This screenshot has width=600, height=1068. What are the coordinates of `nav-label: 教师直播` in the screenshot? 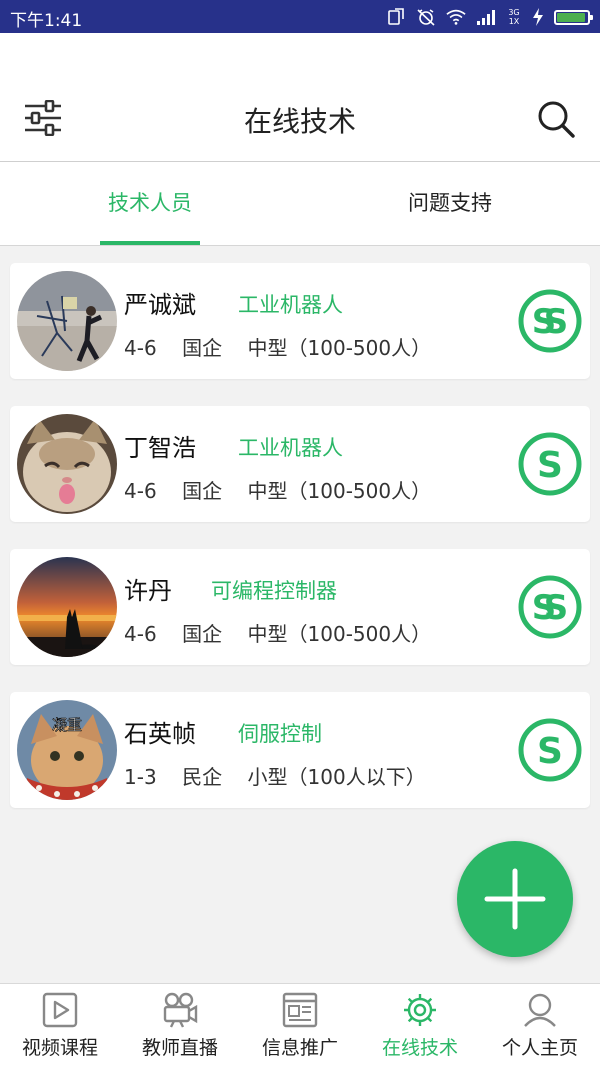 It's located at (179, 1048).